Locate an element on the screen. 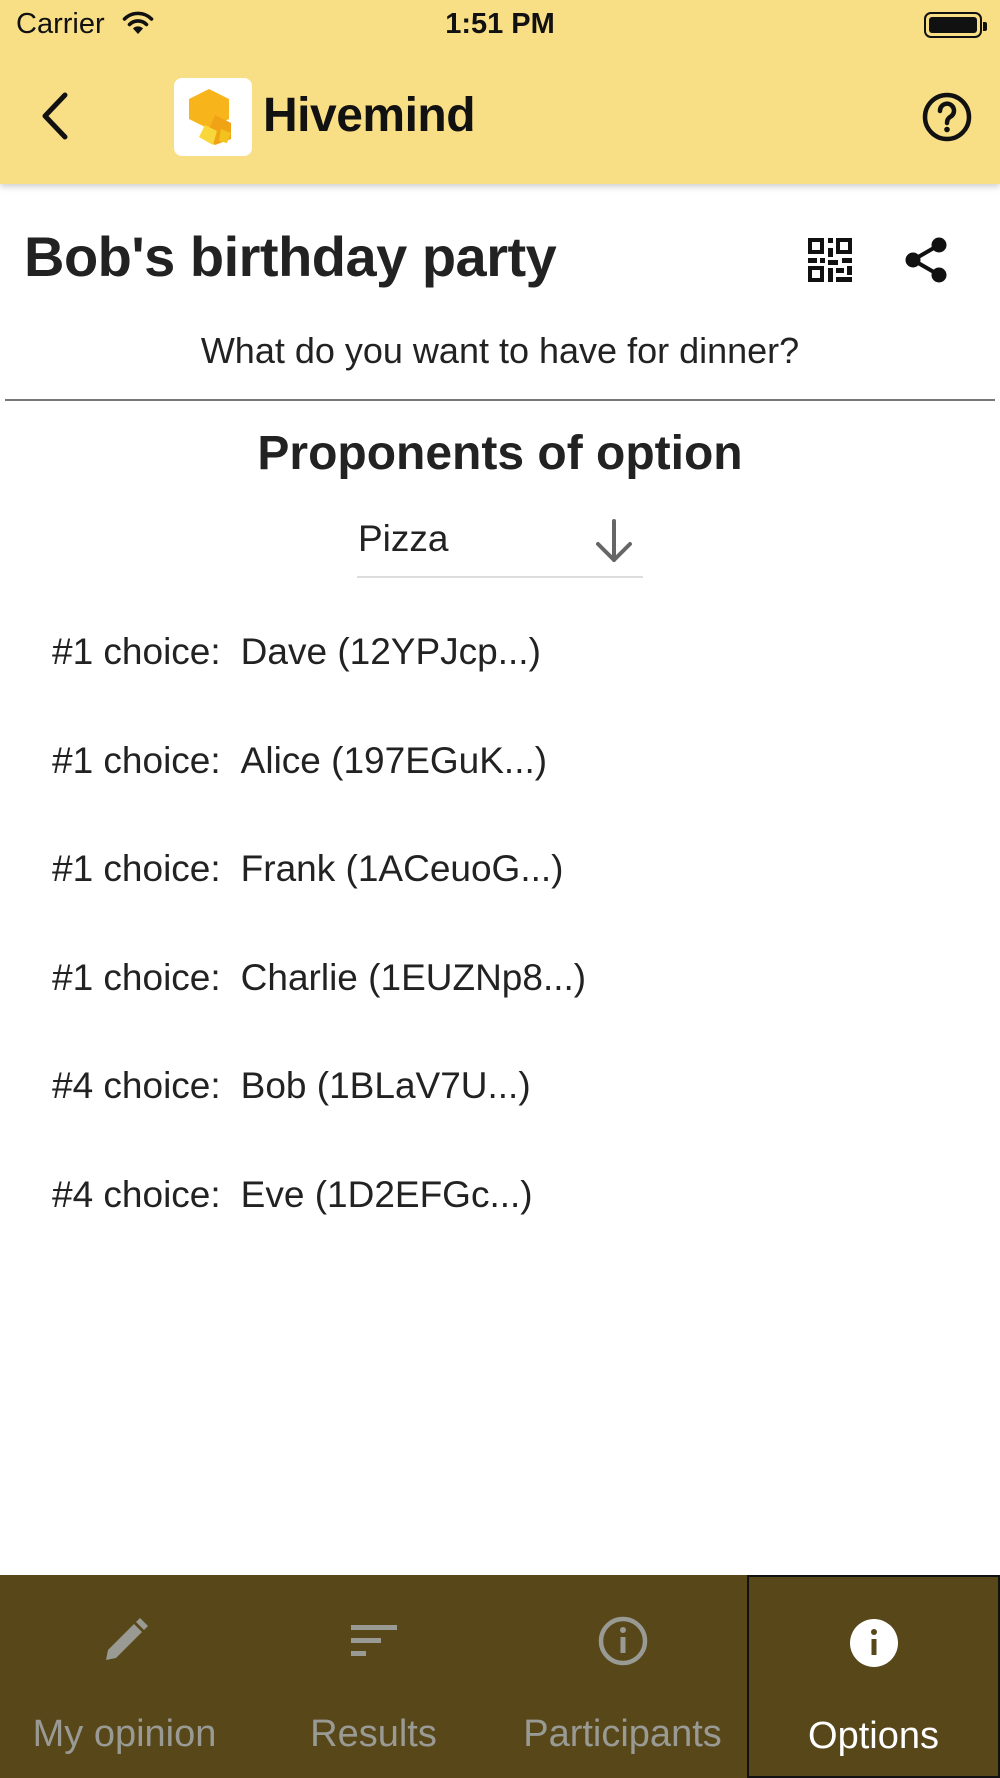 Image resolution: width=1000 pixels, height=1778 pixels. divider is located at coordinates (500, 400).